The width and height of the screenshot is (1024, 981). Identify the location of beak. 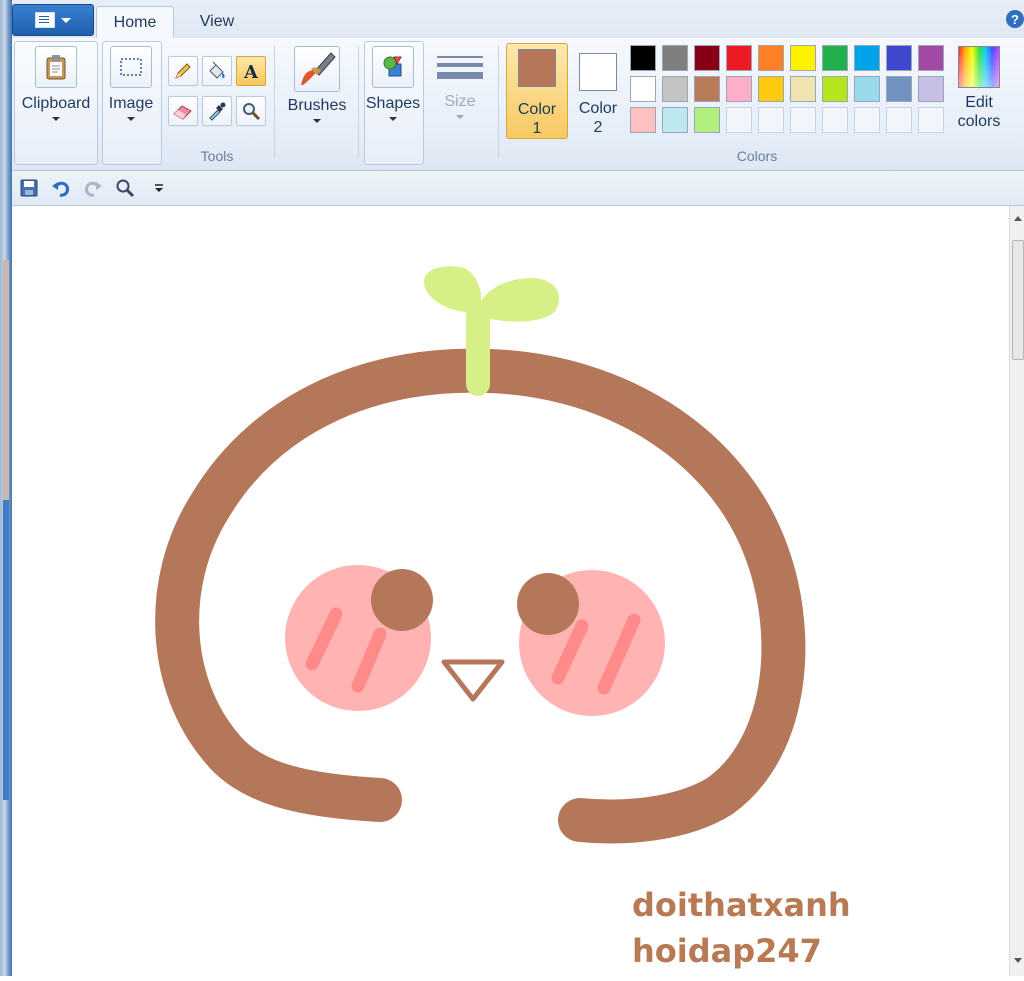
(473, 680).